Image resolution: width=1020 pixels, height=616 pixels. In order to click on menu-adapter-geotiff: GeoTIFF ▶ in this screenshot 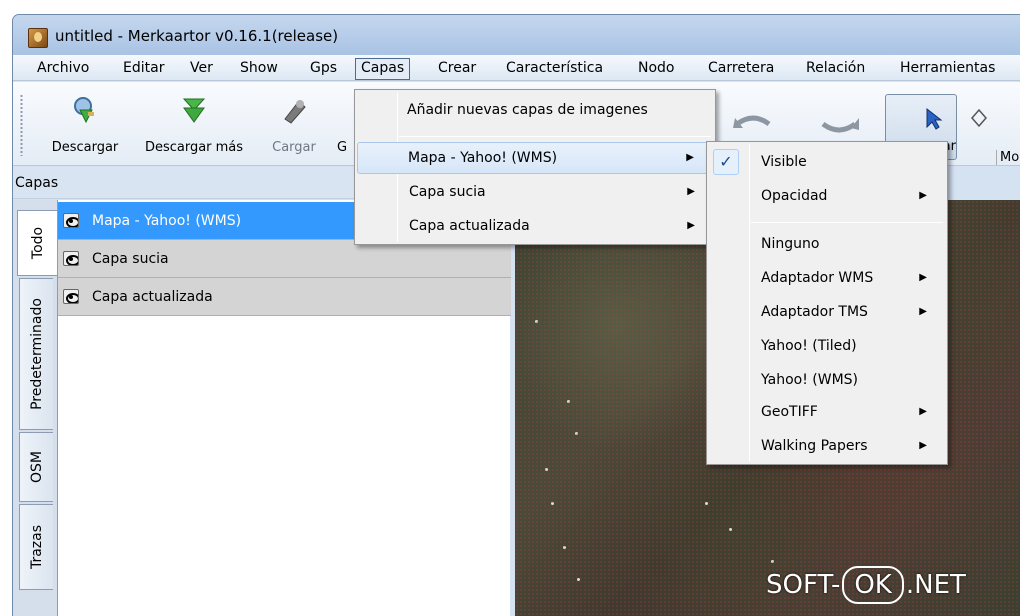, I will do `click(827, 412)`.